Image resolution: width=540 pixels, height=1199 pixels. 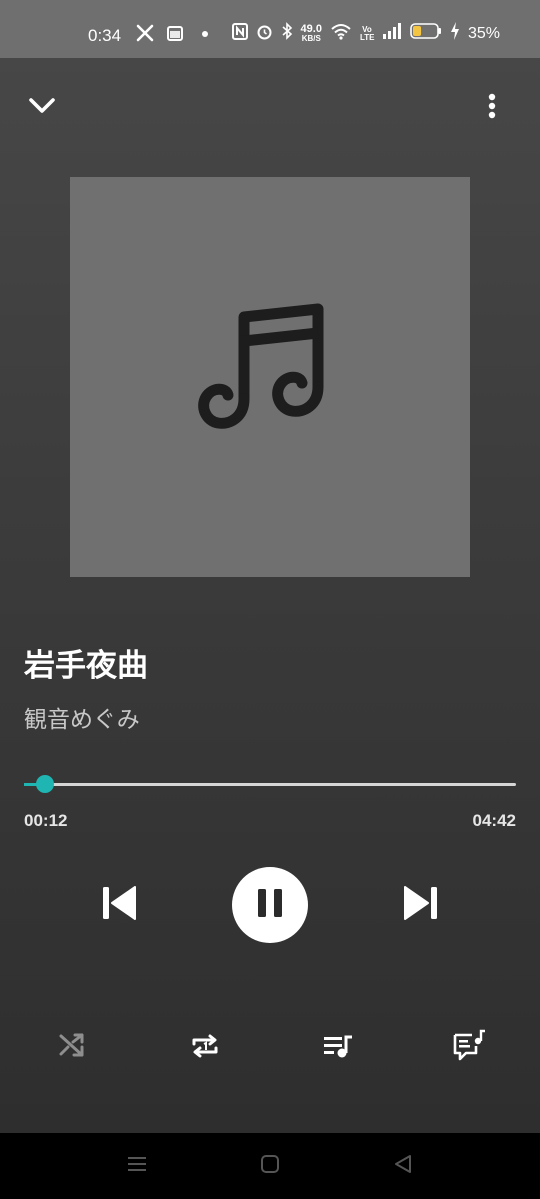 I want to click on skip-next-icon, so click(x=421, y=905).